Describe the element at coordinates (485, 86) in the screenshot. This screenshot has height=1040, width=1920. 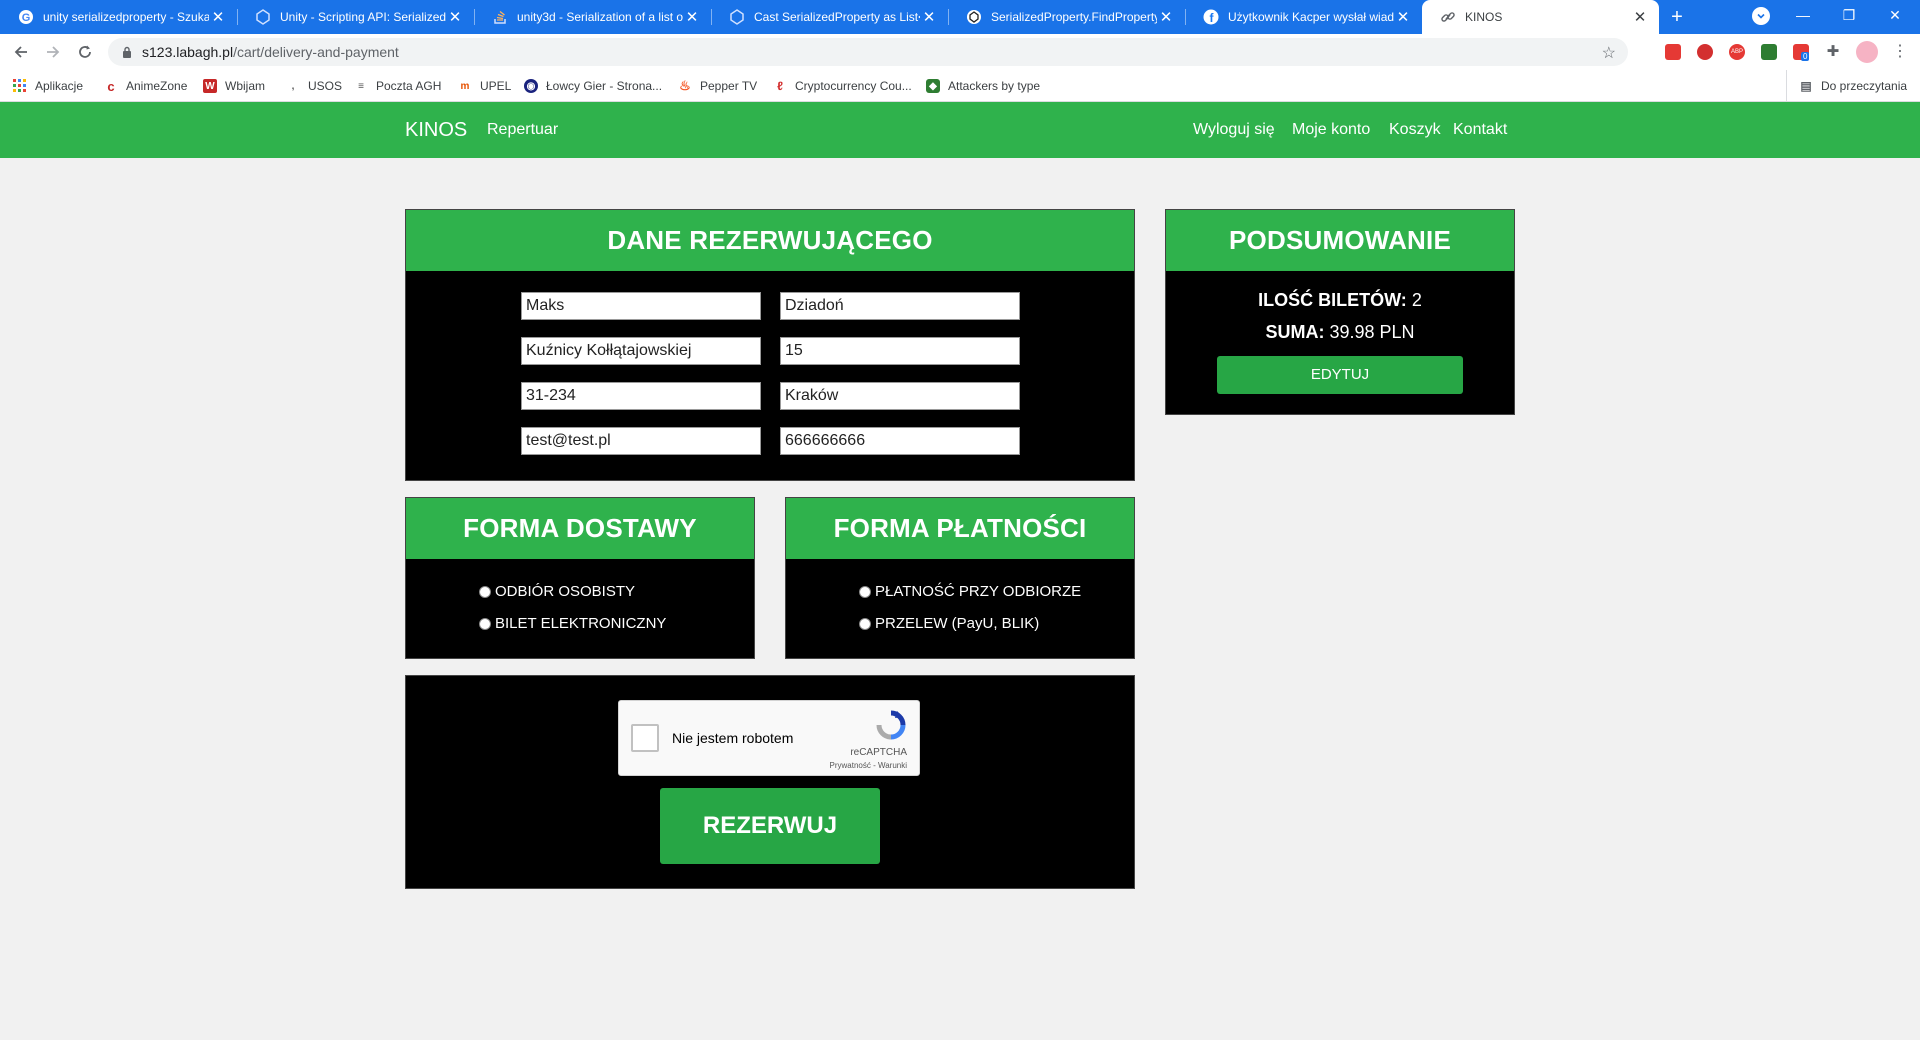
I see `bookmark-item: m UPEL` at that location.